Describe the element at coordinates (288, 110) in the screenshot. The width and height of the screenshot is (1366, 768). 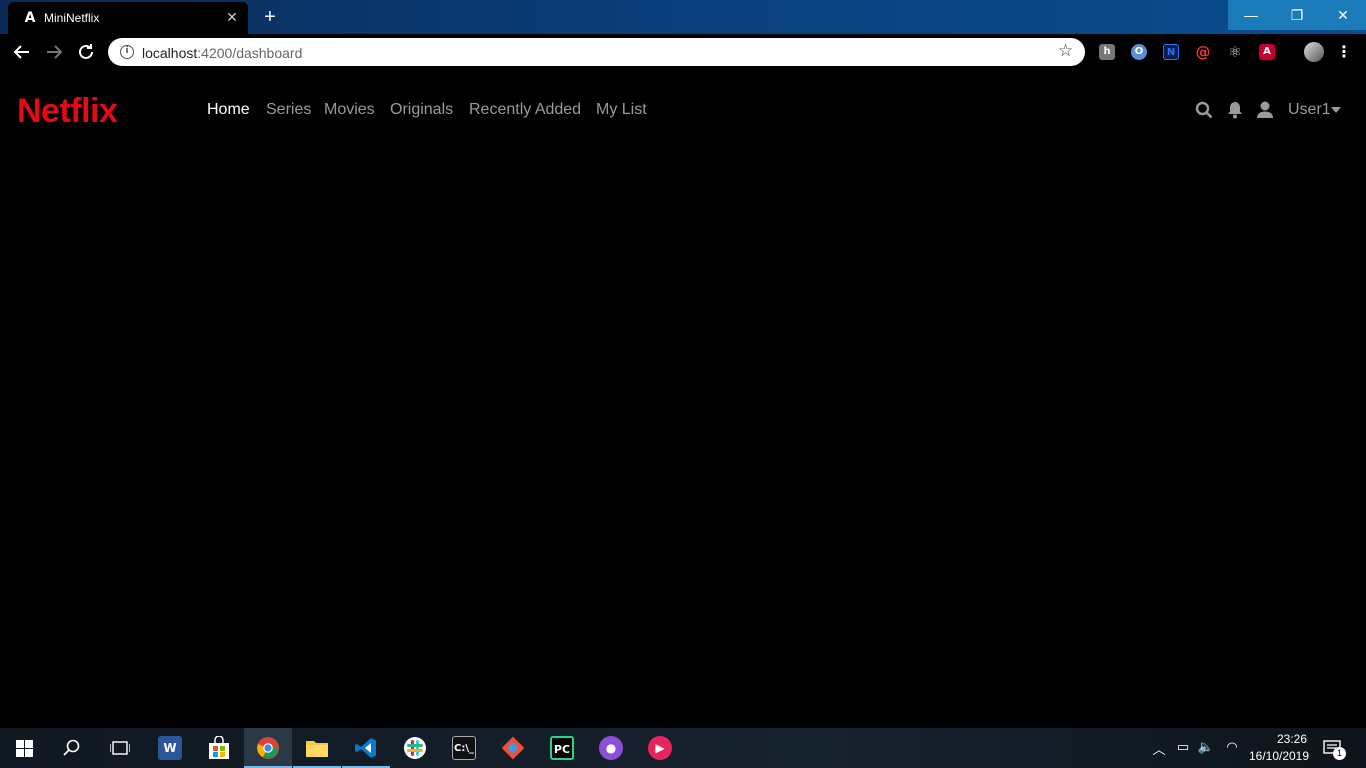
I see `nav-series: Series` at that location.